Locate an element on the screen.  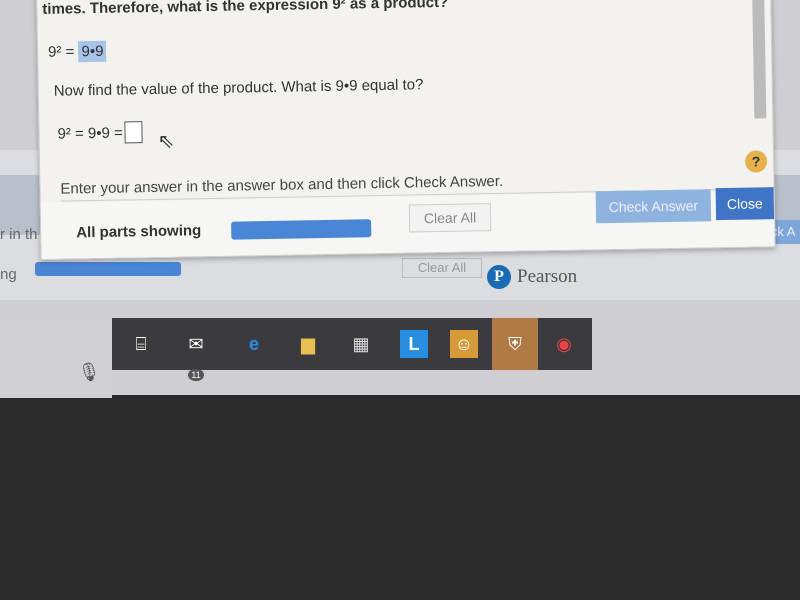
equation-lhs: 9² = is located at coordinates (63, 52).